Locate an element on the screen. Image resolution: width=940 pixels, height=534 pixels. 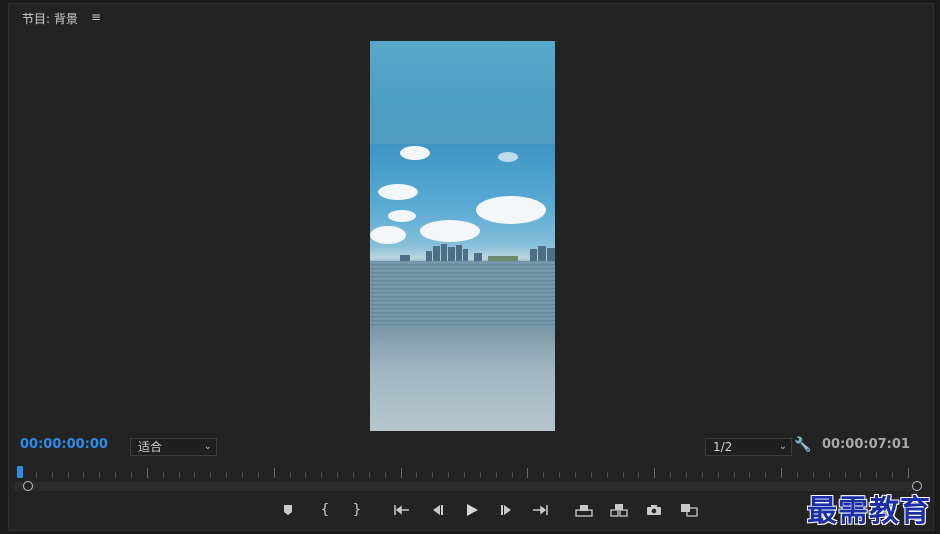
sea-water is located at coordinates (462, 294).